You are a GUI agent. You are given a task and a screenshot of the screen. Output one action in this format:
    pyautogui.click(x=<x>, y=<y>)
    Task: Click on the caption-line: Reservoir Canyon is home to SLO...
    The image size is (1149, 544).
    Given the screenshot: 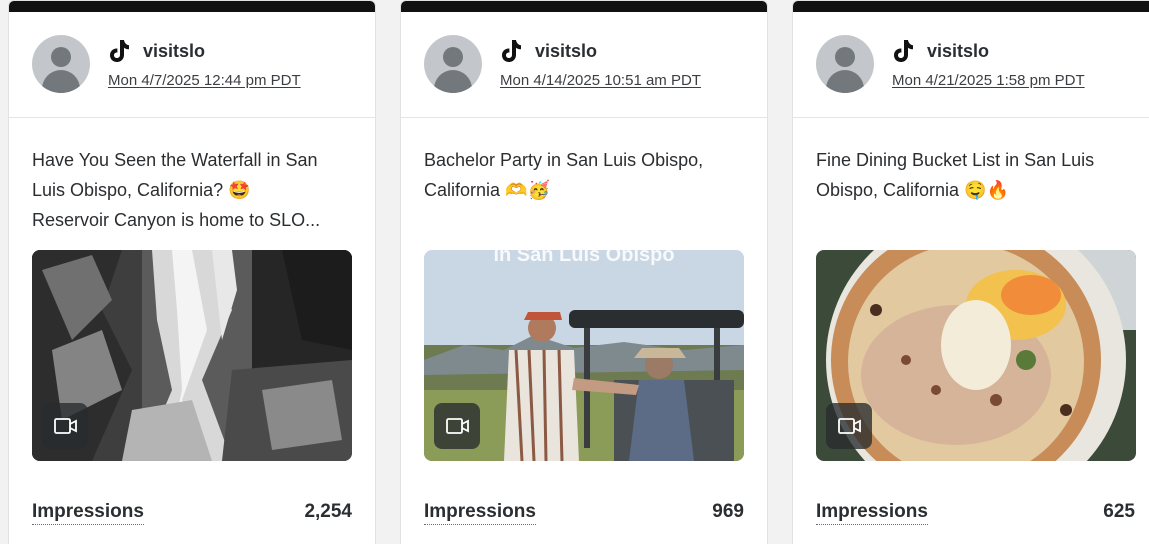 What is the action you would take?
    pyautogui.click(x=176, y=220)
    